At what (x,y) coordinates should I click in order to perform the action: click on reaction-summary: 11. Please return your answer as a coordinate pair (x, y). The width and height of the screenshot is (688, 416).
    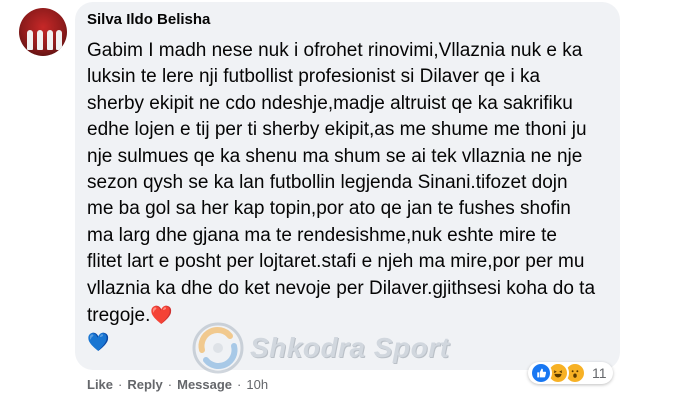
    Looking at the image, I should click on (570, 373).